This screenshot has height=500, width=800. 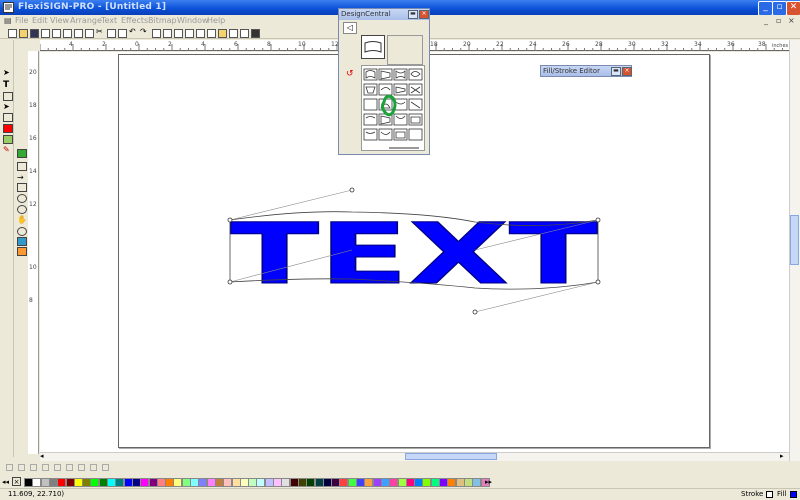 What do you see at coordinates (21, 467) in the screenshot?
I see `lasso-icon` at bounding box center [21, 467].